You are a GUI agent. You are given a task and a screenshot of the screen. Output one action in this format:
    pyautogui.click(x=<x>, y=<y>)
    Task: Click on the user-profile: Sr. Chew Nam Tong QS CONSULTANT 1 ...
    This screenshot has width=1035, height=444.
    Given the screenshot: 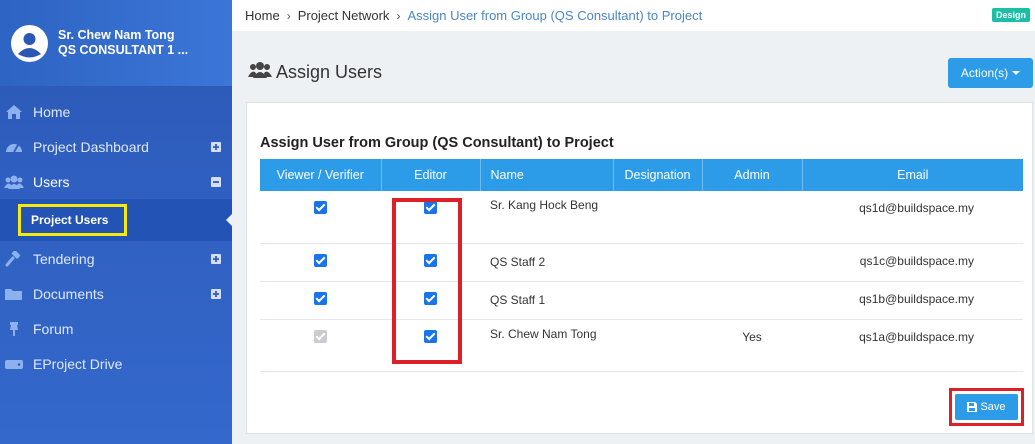 What is the action you would take?
    pyautogui.click(x=116, y=43)
    